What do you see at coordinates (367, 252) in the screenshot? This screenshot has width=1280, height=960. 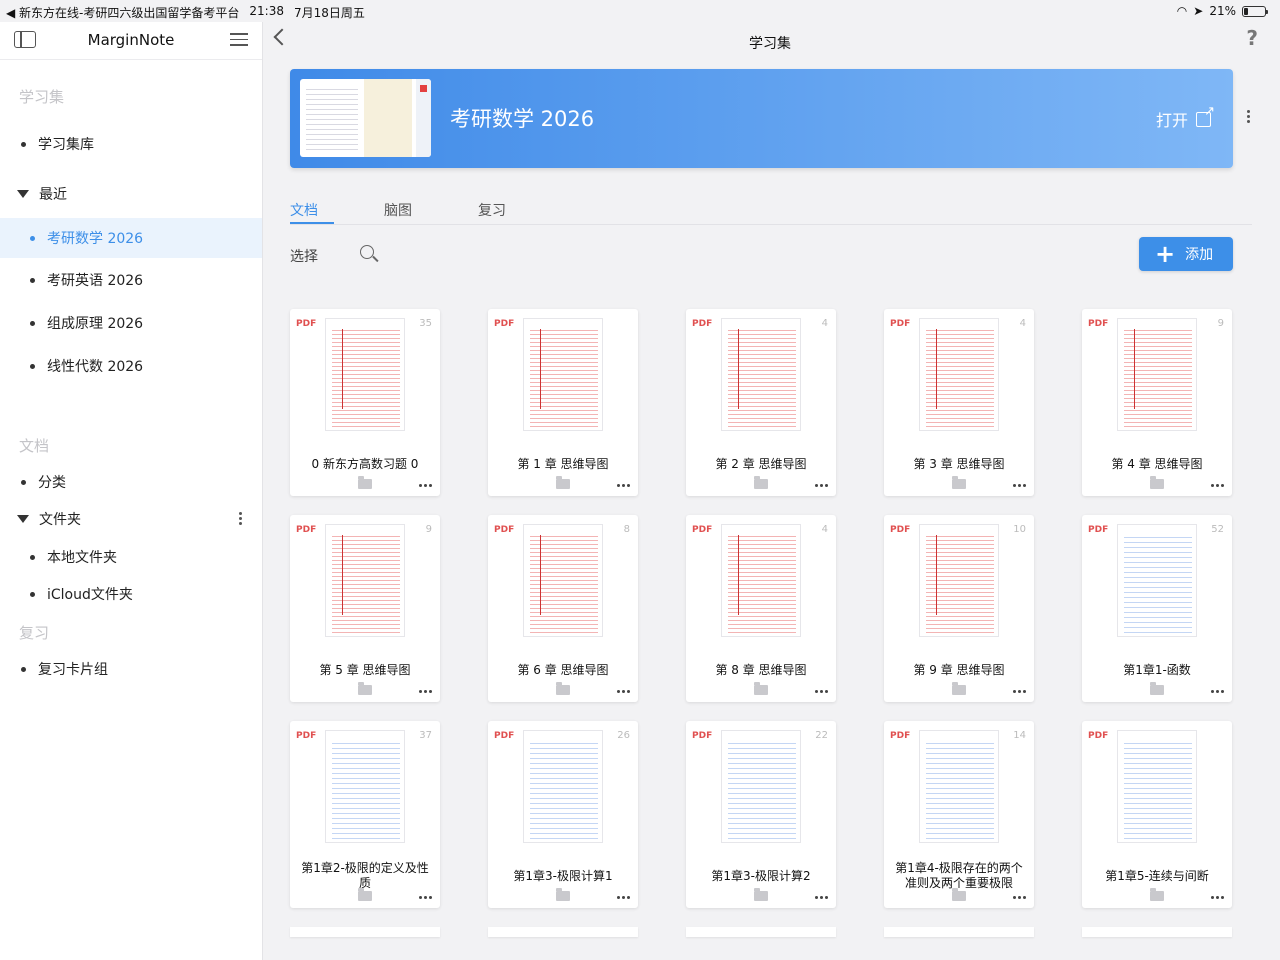 I see `search-icon` at bounding box center [367, 252].